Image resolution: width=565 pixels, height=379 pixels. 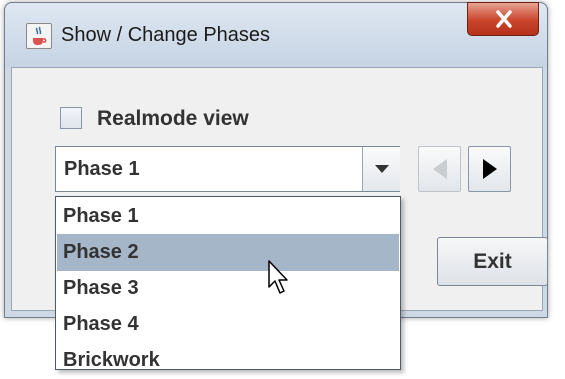 I want to click on close-x-icon, so click(x=504, y=19).